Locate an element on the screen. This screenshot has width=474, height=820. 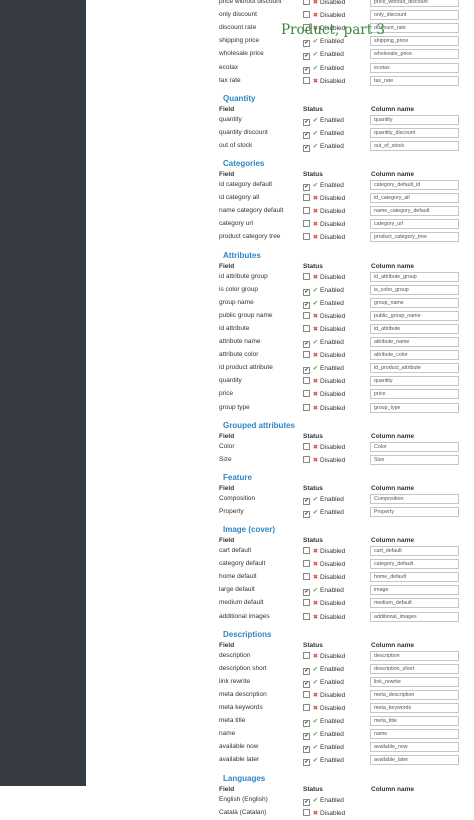
column-name-input: category_default_id is located at coordinates (414, 185).